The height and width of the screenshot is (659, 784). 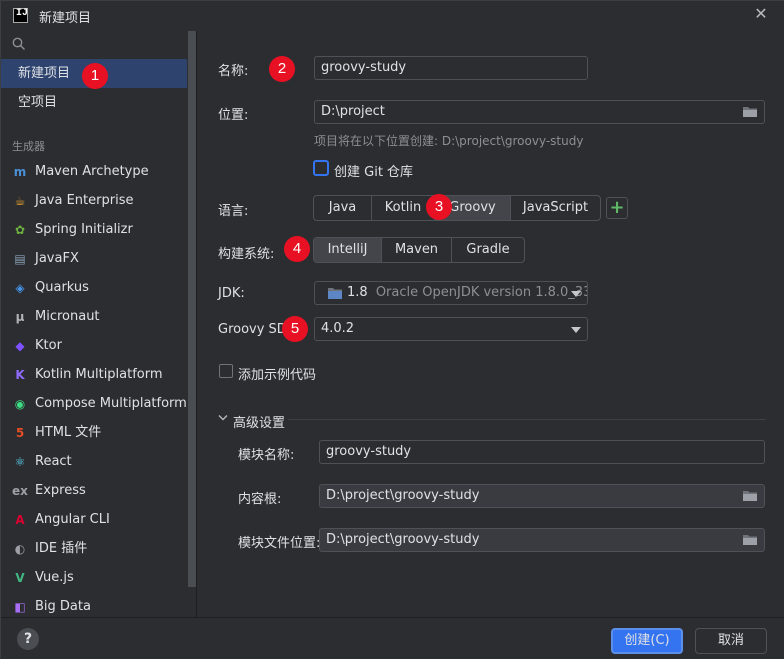 I want to click on tab-maven: Maven, so click(x=417, y=250).